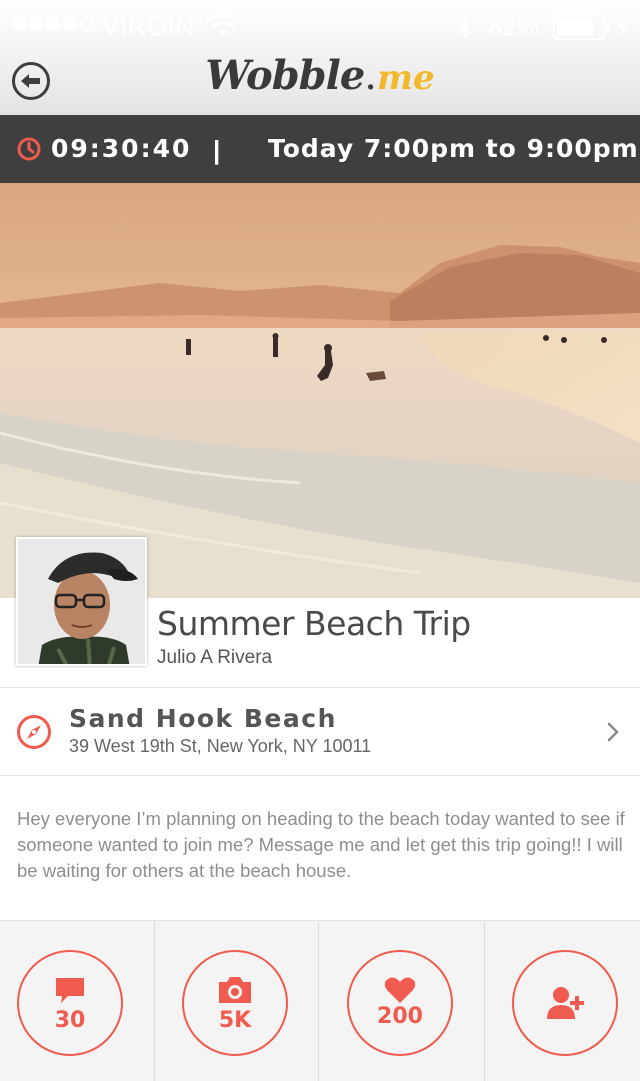 The height and width of the screenshot is (1081, 640). I want to click on host-name: Julio A Rivera, so click(214, 658).